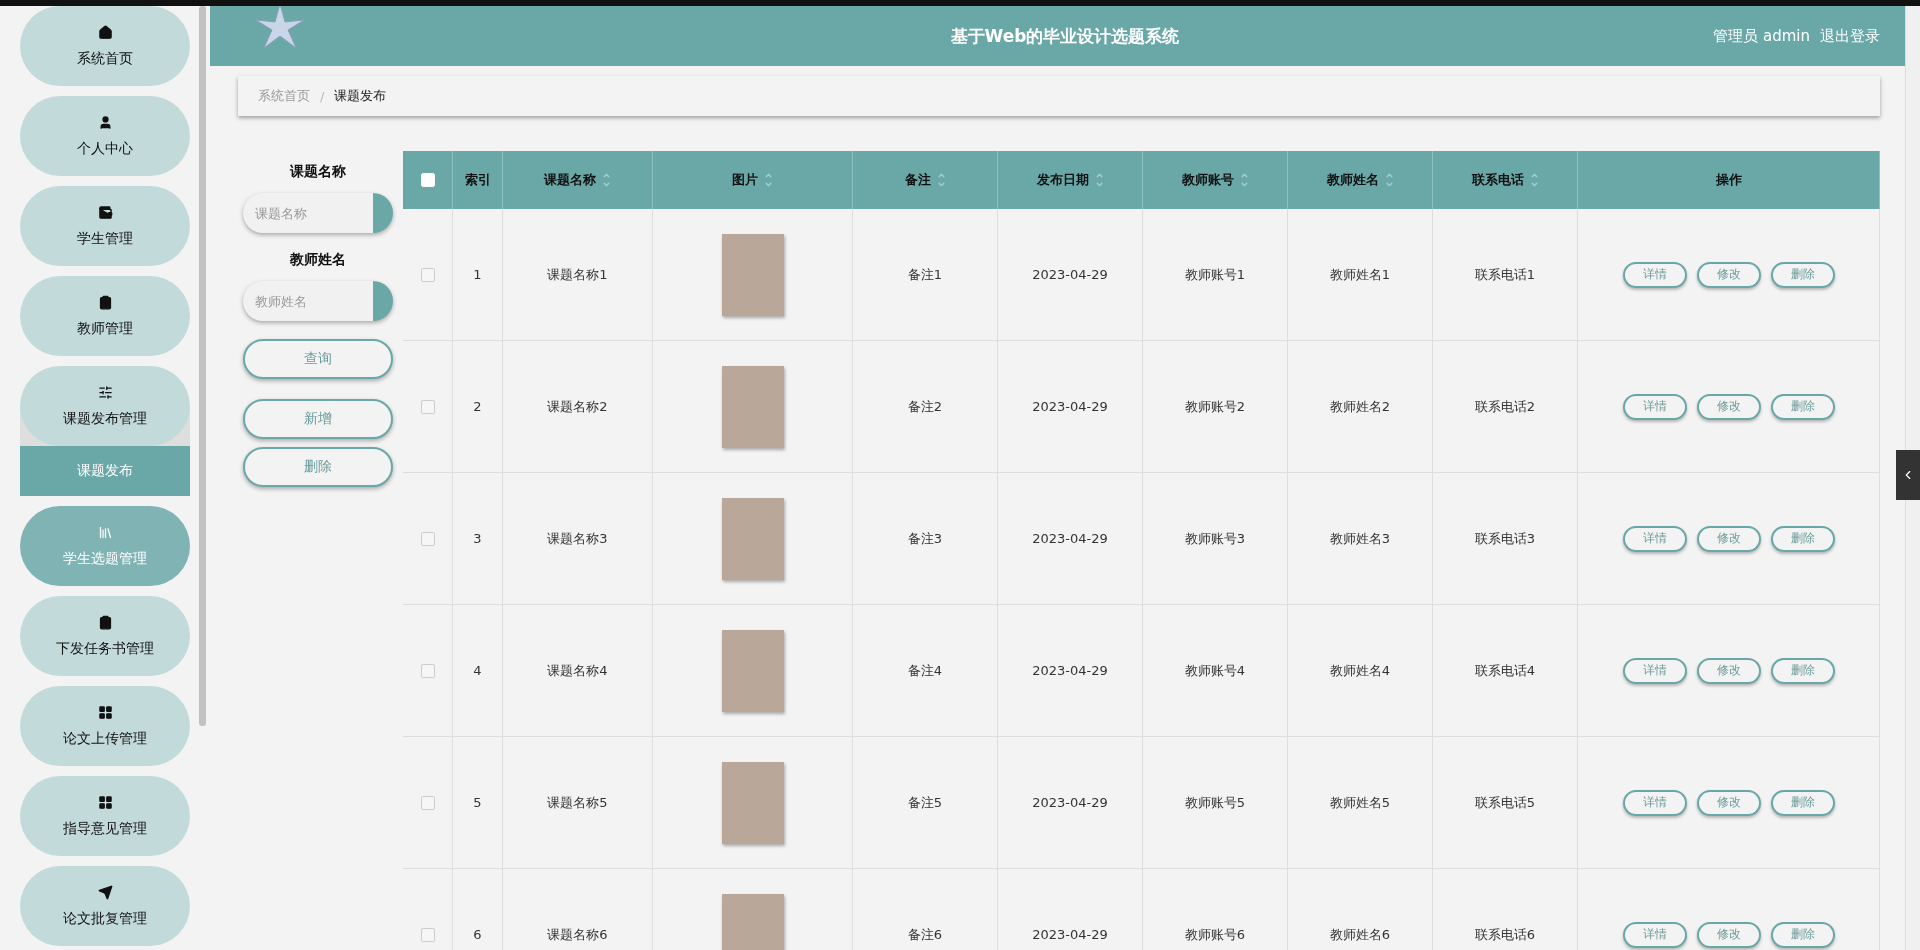 The width and height of the screenshot is (1920, 950). What do you see at coordinates (318, 467) in the screenshot?
I see `form-button: 删除` at bounding box center [318, 467].